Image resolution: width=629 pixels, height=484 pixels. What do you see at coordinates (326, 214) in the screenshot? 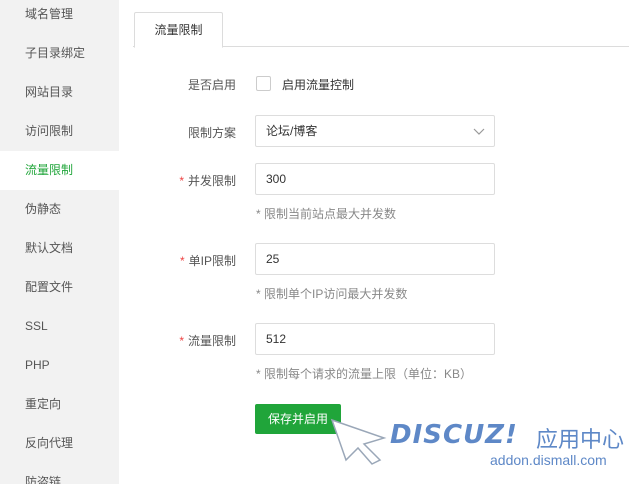
I see `concurrent-hint: * 限制当前站点最大并发数` at bounding box center [326, 214].